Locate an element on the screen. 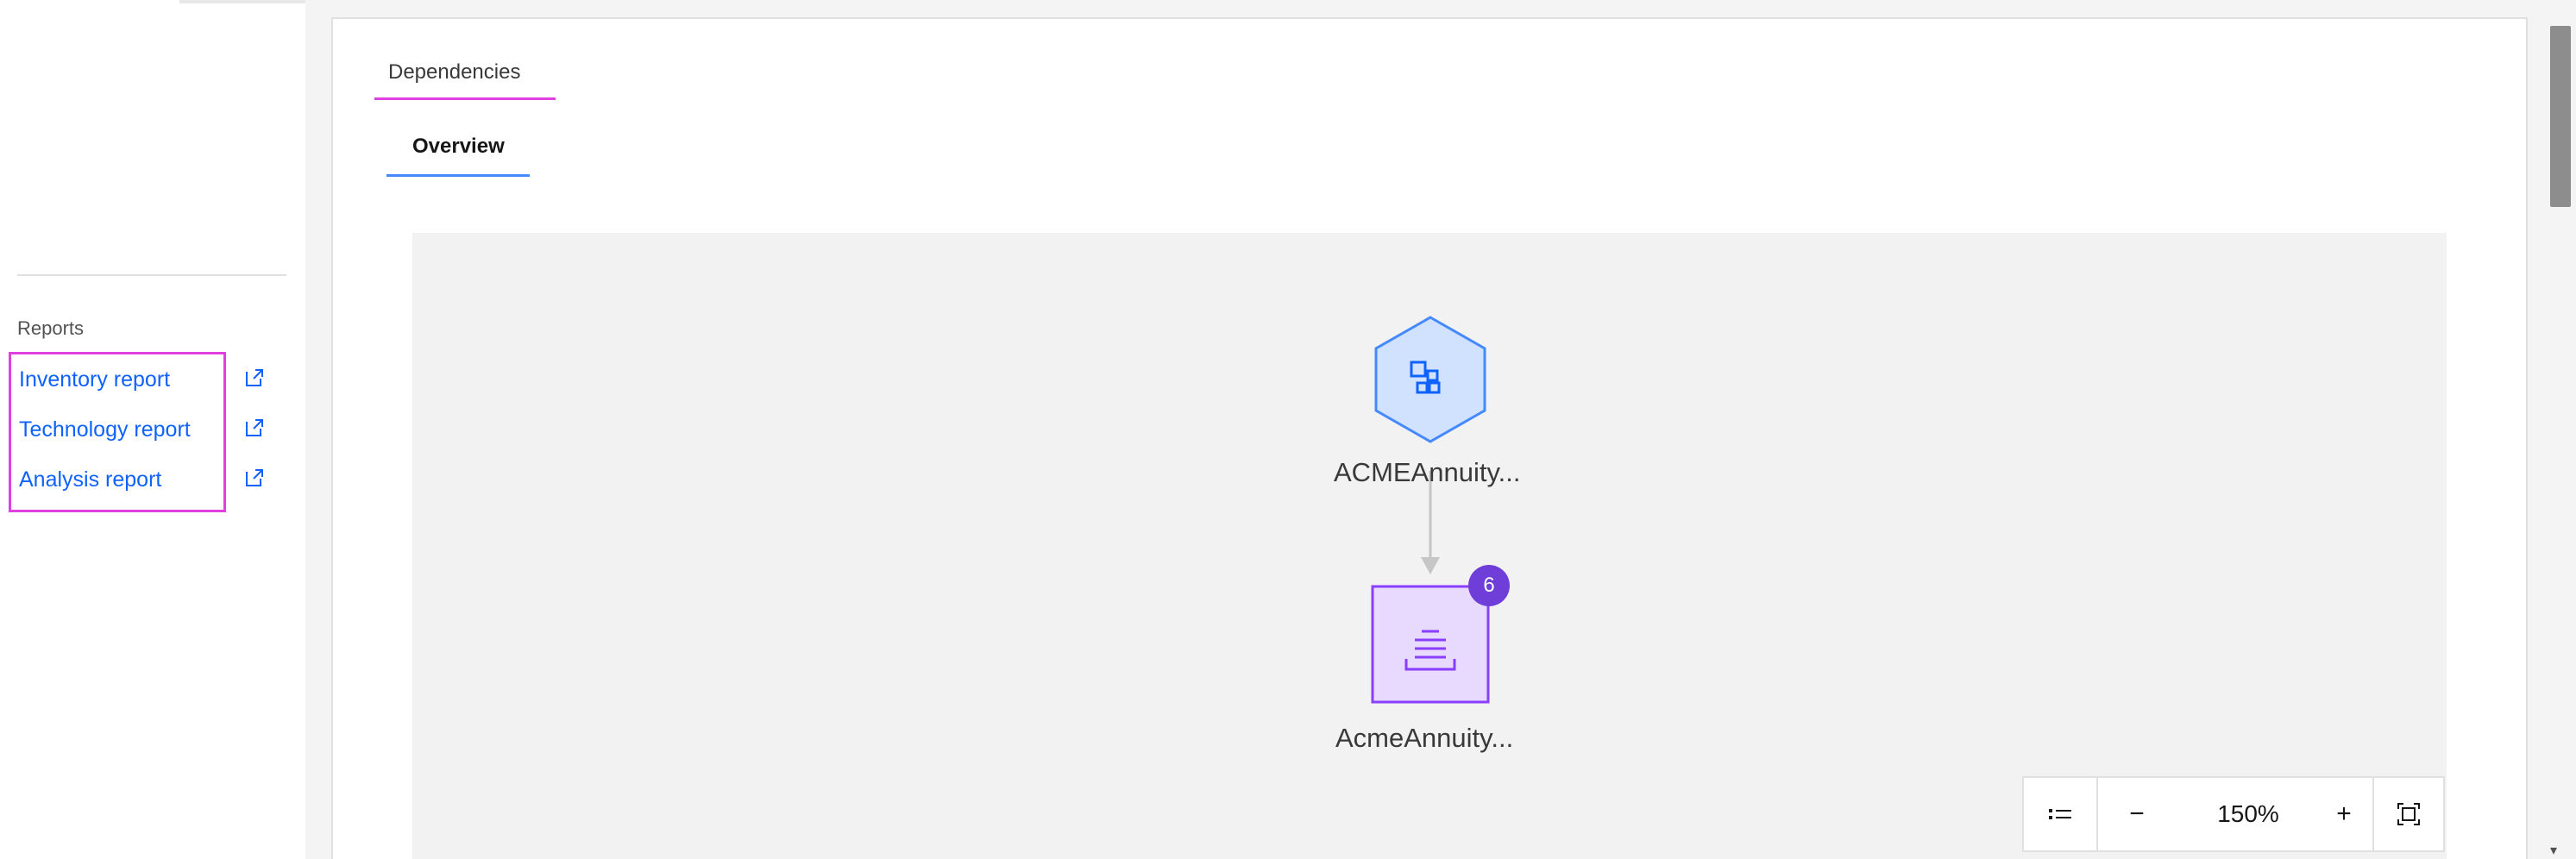 The height and width of the screenshot is (859, 2576). list-legend-icon is located at coordinates (2060, 814).